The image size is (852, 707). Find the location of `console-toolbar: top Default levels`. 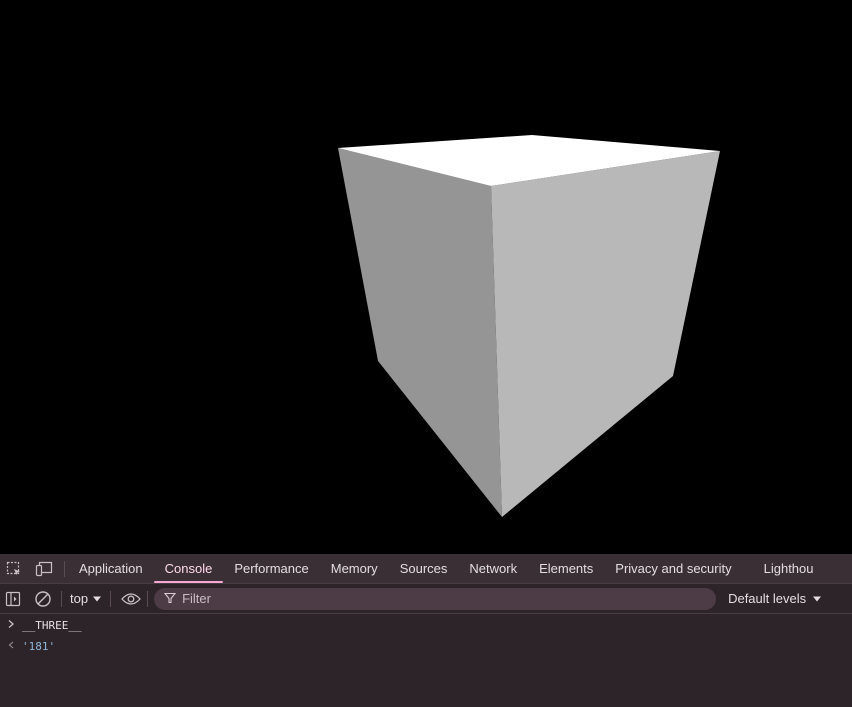

console-toolbar: top Default levels is located at coordinates (426, 599).